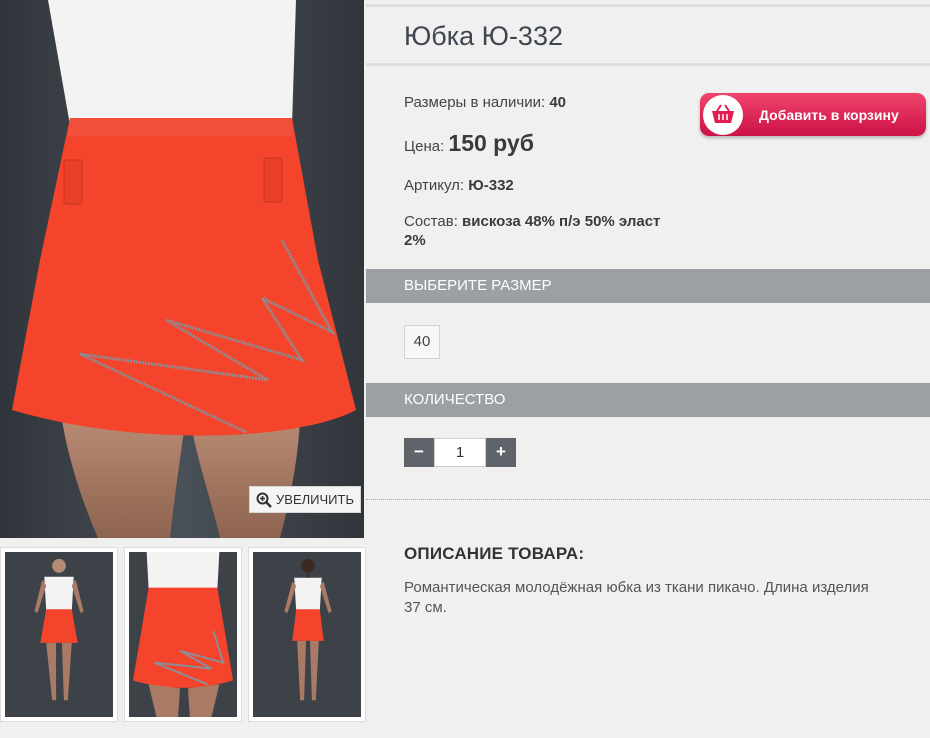 The height and width of the screenshot is (738, 930). I want to click on article: Артикул: Ю-332, so click(459, 185).